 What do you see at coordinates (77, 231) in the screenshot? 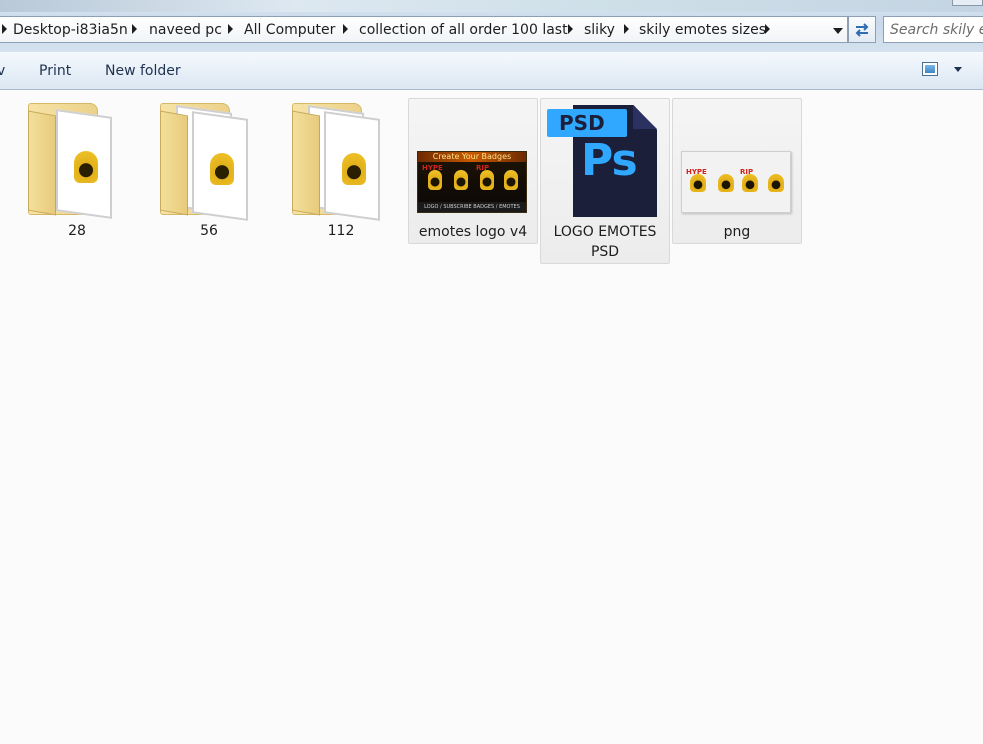
I see `folder-name: 28` at bounding box center [77, 231].